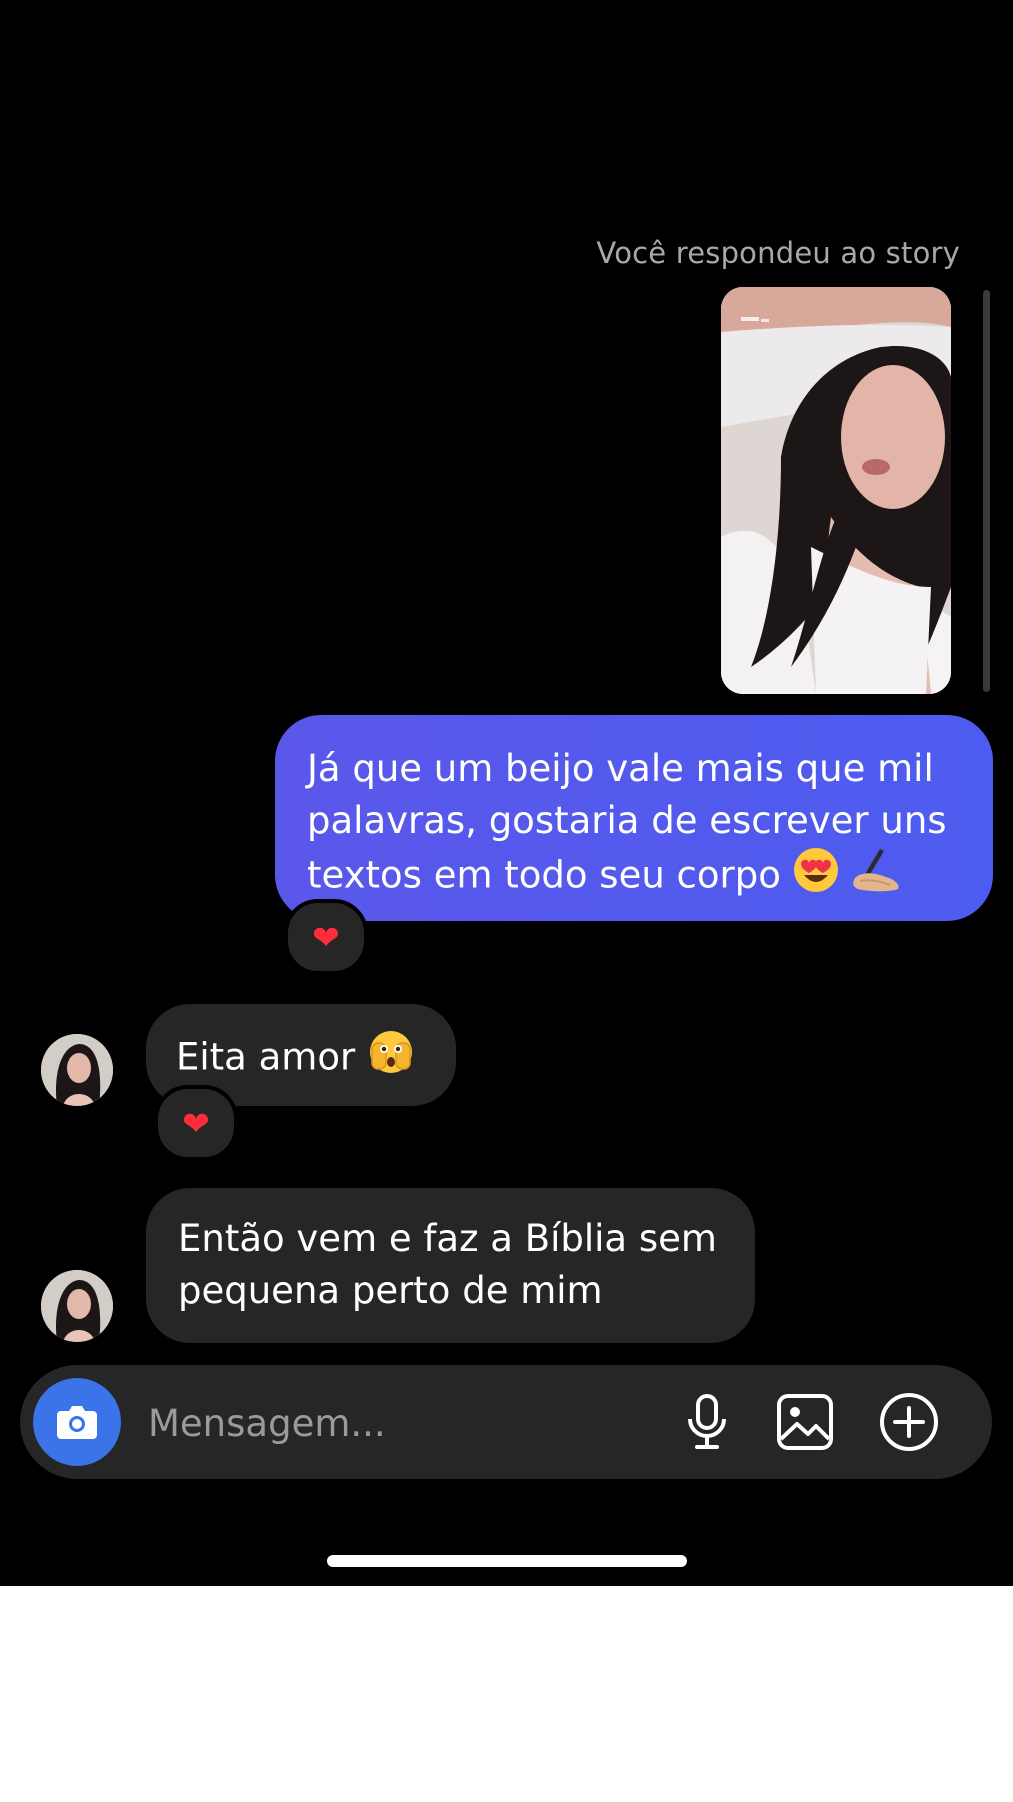 Image resolution: width=1013 pixels, height=1802 pixels. I want to click on gallery-button, so click(805, 1422).